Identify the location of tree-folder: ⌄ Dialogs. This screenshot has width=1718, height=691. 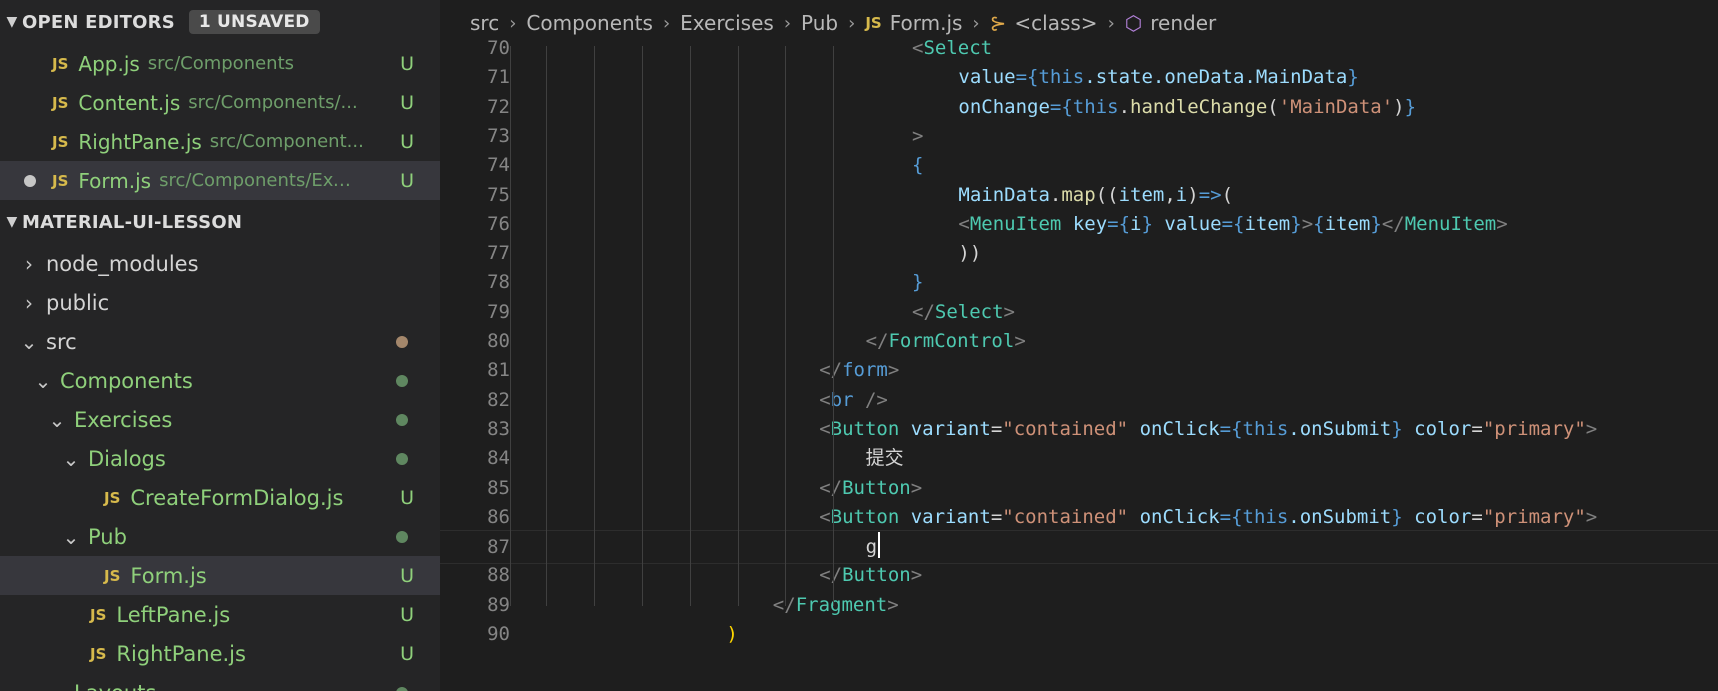
(220, 458).